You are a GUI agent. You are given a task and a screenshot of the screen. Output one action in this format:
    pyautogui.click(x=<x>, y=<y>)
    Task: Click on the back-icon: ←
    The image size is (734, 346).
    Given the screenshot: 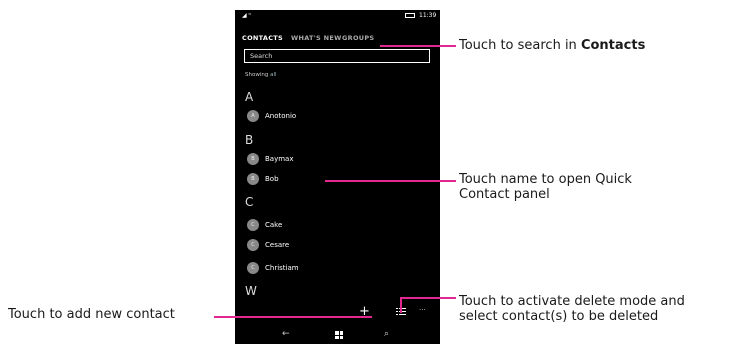 What is the action you would take?
    pyautogui.click(x=286, y=334)
    